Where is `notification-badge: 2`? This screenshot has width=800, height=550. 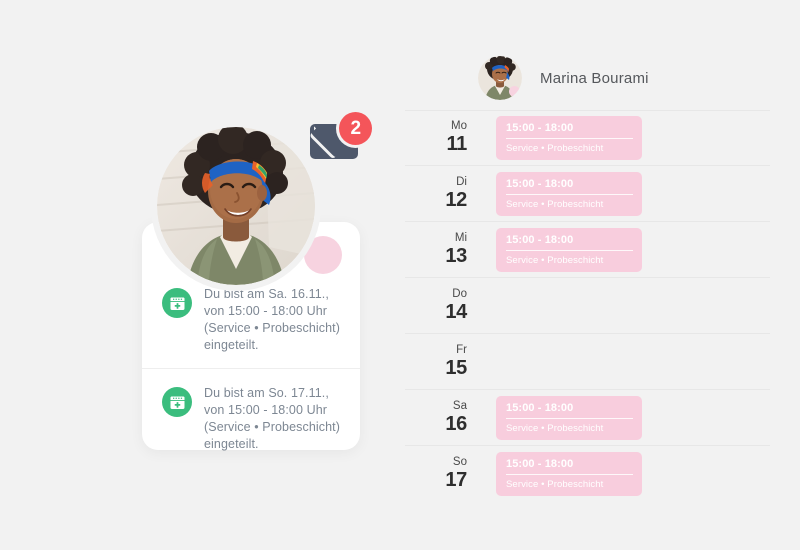 notification-badge: 2 is located at coordinates (355, 128).